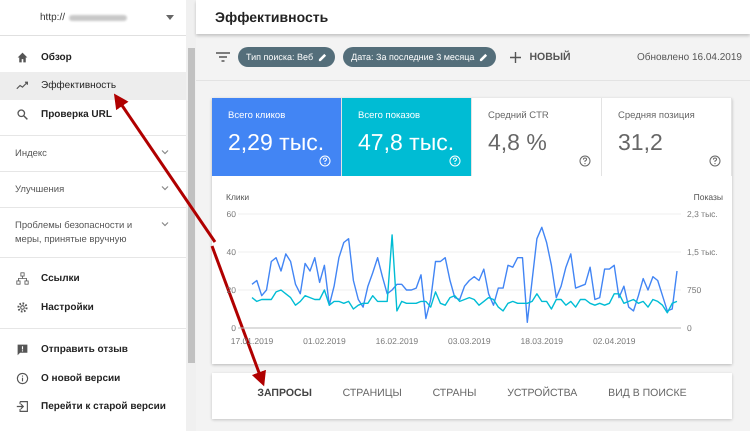 This screenshot has width=750, height=431. Describe the element at coordinates (231, 252) in the screenshot. I see `axis-label: 40` at that location.